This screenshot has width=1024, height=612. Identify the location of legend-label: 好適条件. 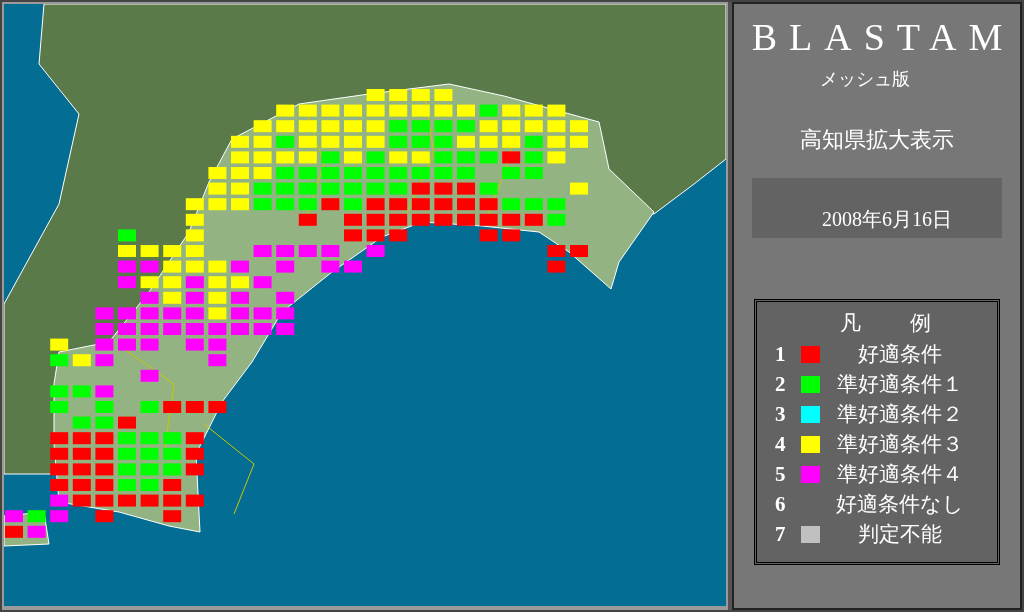
(900, 354).